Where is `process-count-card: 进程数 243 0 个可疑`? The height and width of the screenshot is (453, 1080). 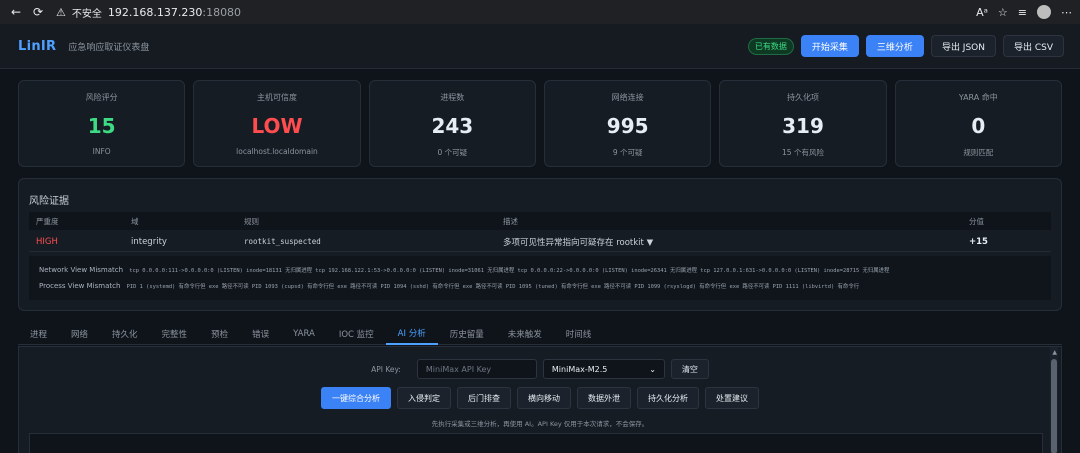 process-count-card: 进程数 243 0 个可疑 is located at coordinates (452, 123).